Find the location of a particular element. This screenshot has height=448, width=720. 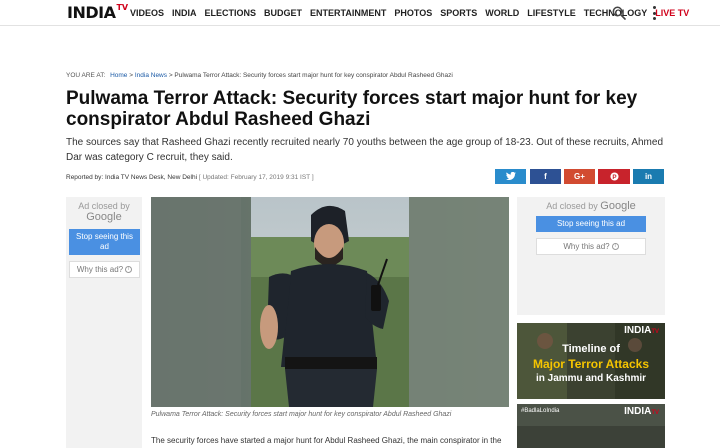

share-linkedin-button: in is located at coordinates (648, 176).